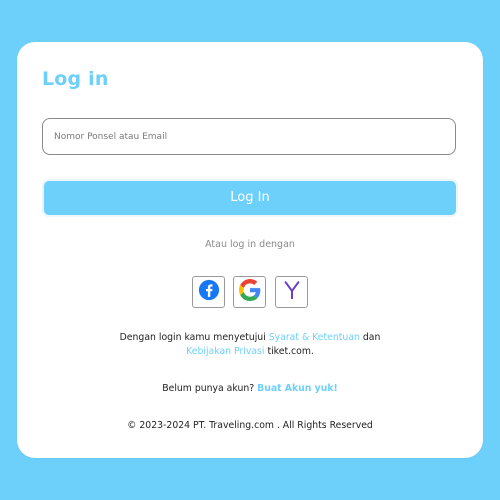 The height and width of the screenshot is (500, 500). I want to click on google-icon, so click(249, 292).